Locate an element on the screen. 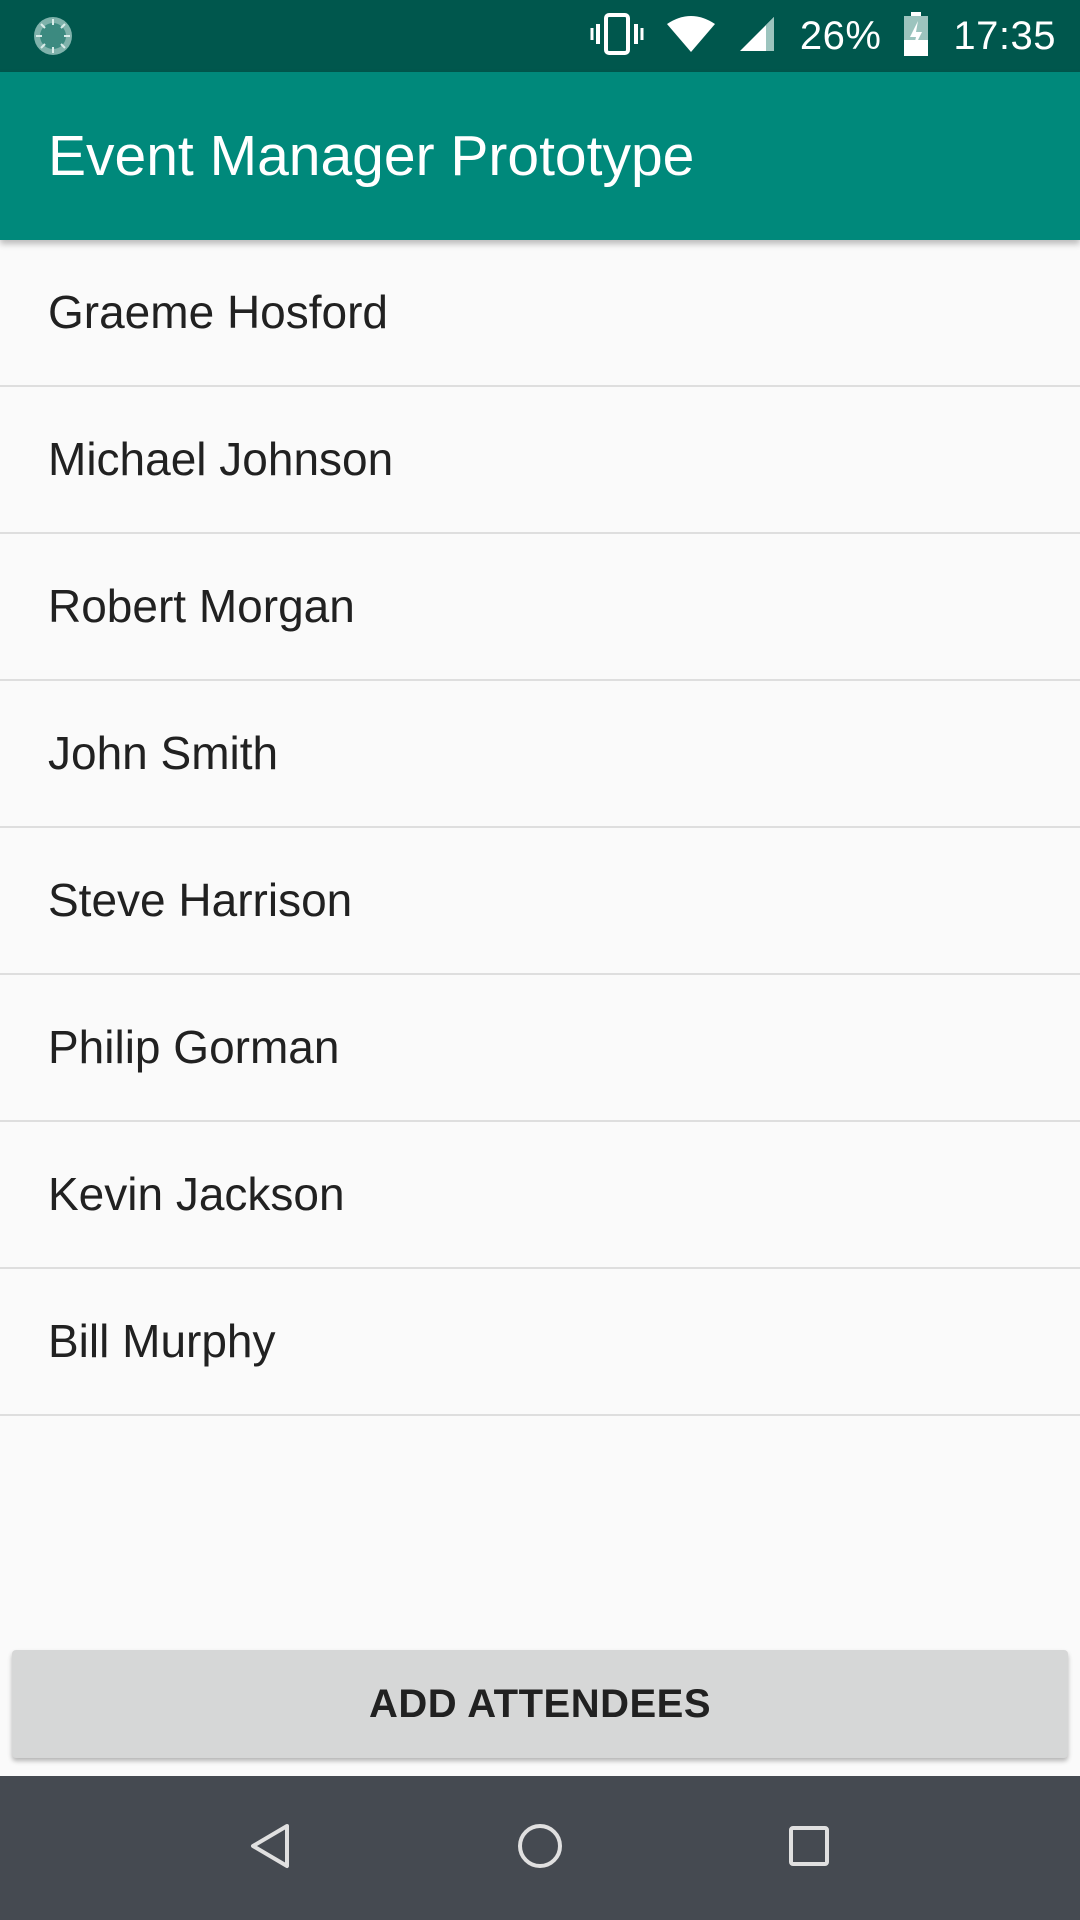 This screenshot has width=1080, height=1920. home-icon is located at coordinates (540, 1848).